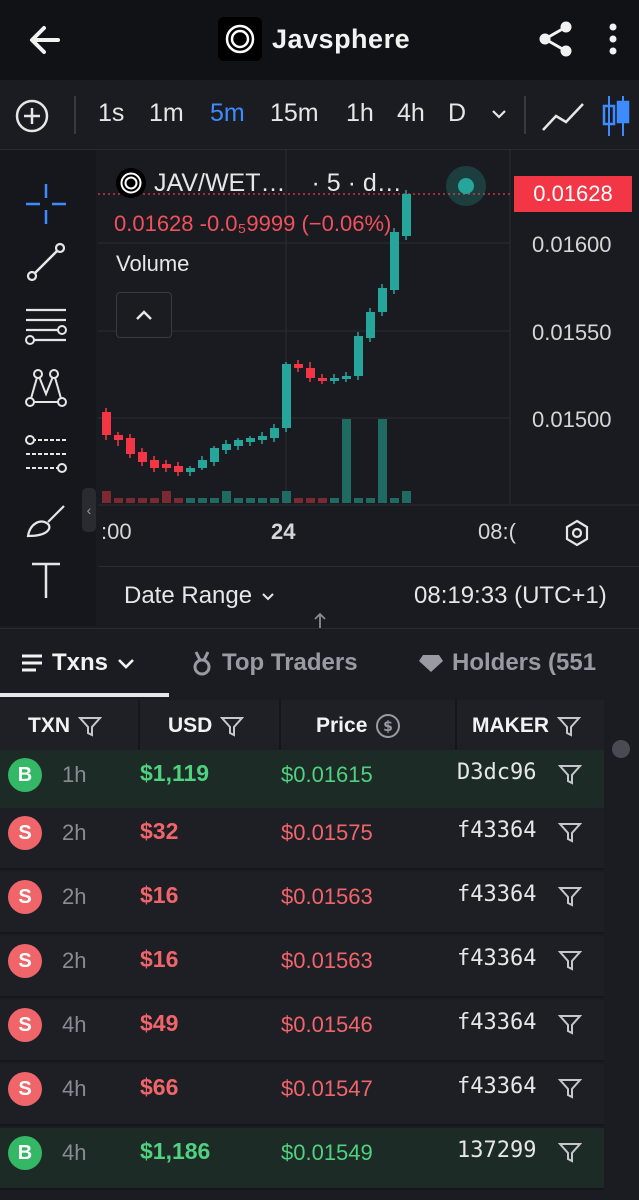 The image size is (639, 1200). Describe the element at coordinates (388, 726) in the screenshot. I see `currency-toggle-icon: $` at that location.